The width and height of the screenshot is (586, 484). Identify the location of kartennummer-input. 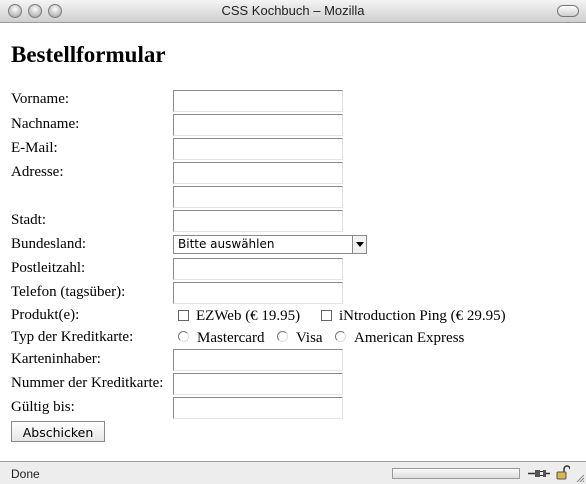
(258, 384).